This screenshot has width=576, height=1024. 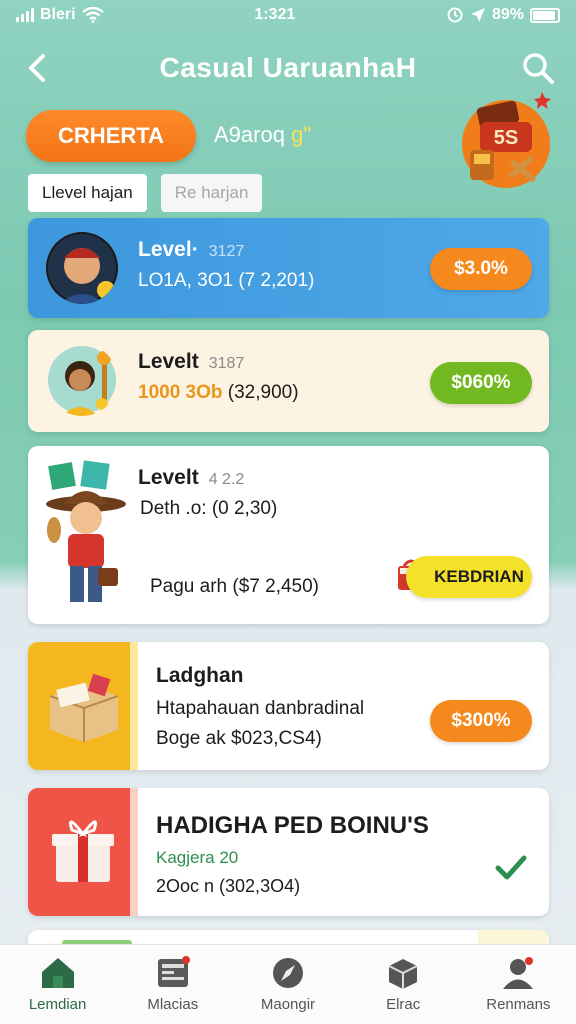 What do you see at coordinates (226, 363) in the screenshot?
I see `card-level-code: 3187` at bounding box center [226, 363].